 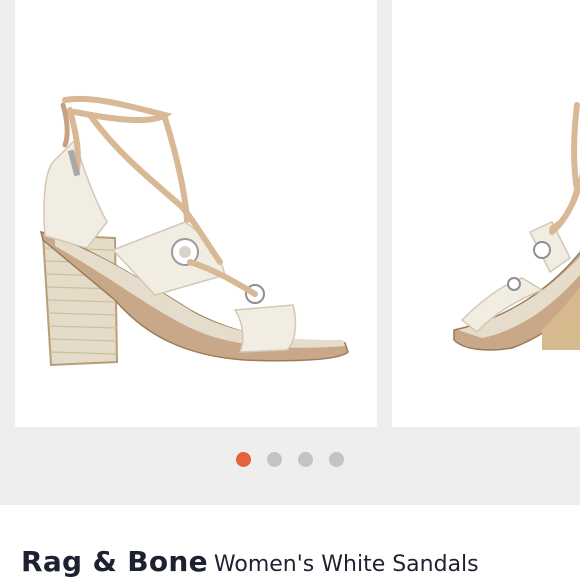 What do you see at coordinates (114, 561) in the screenshot?
I see `brand-name: Rag & Bone` at bounding box center [114, 561].